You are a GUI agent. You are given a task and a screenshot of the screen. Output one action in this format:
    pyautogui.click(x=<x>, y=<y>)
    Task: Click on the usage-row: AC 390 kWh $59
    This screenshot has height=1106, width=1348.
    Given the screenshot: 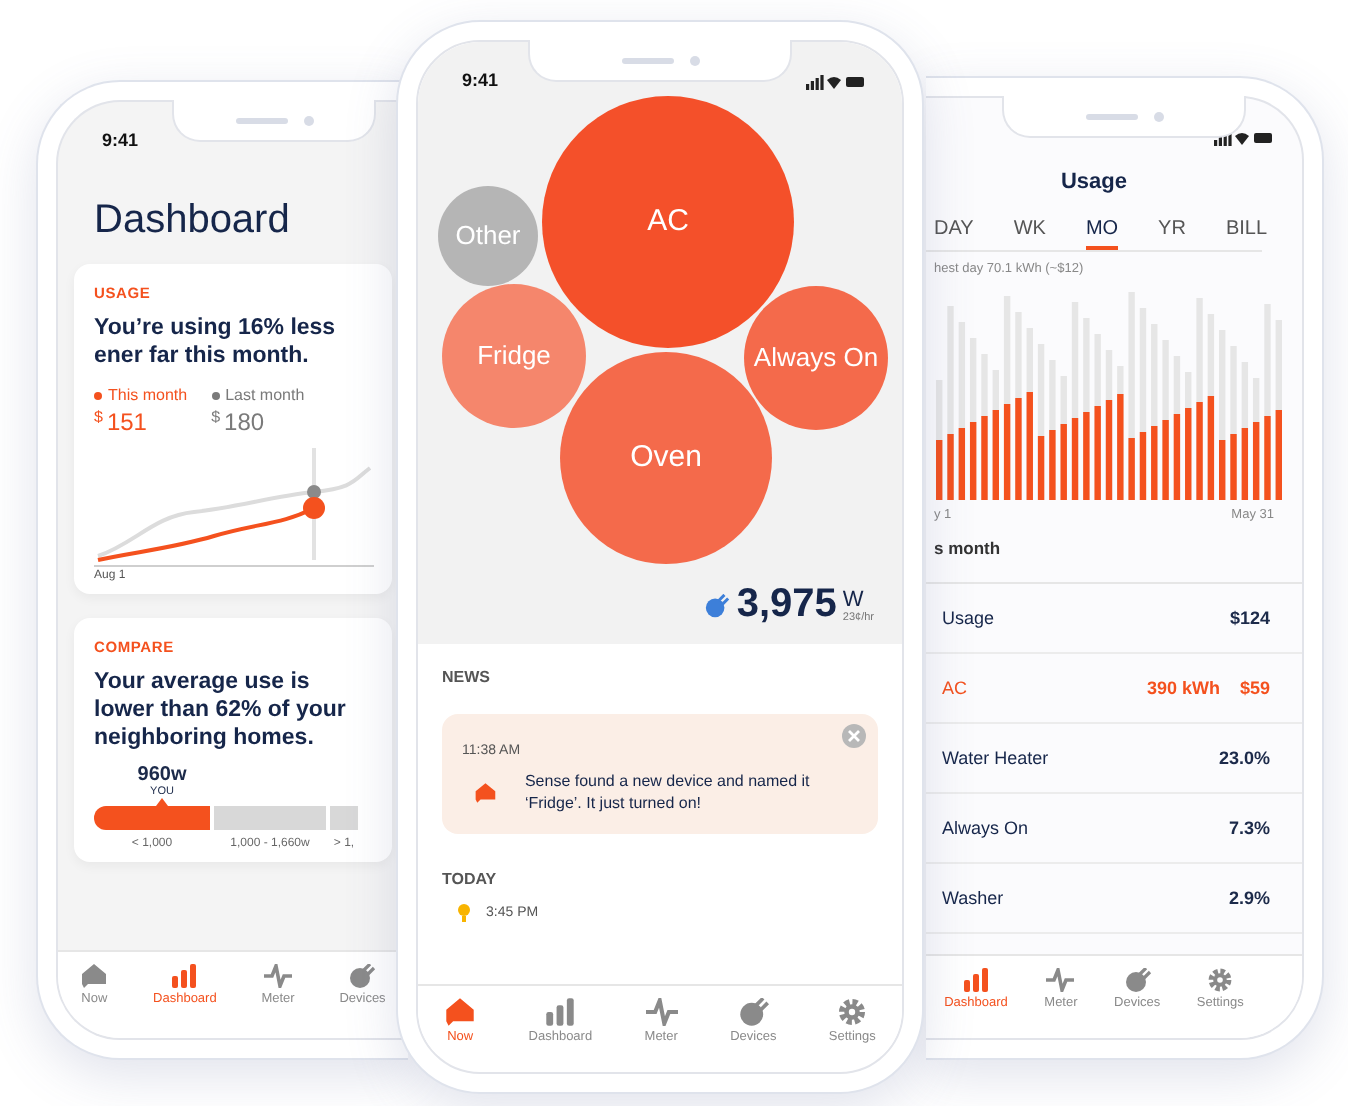 What is the action you would take?
    pyautogui.click(x=1114, y=689)
    